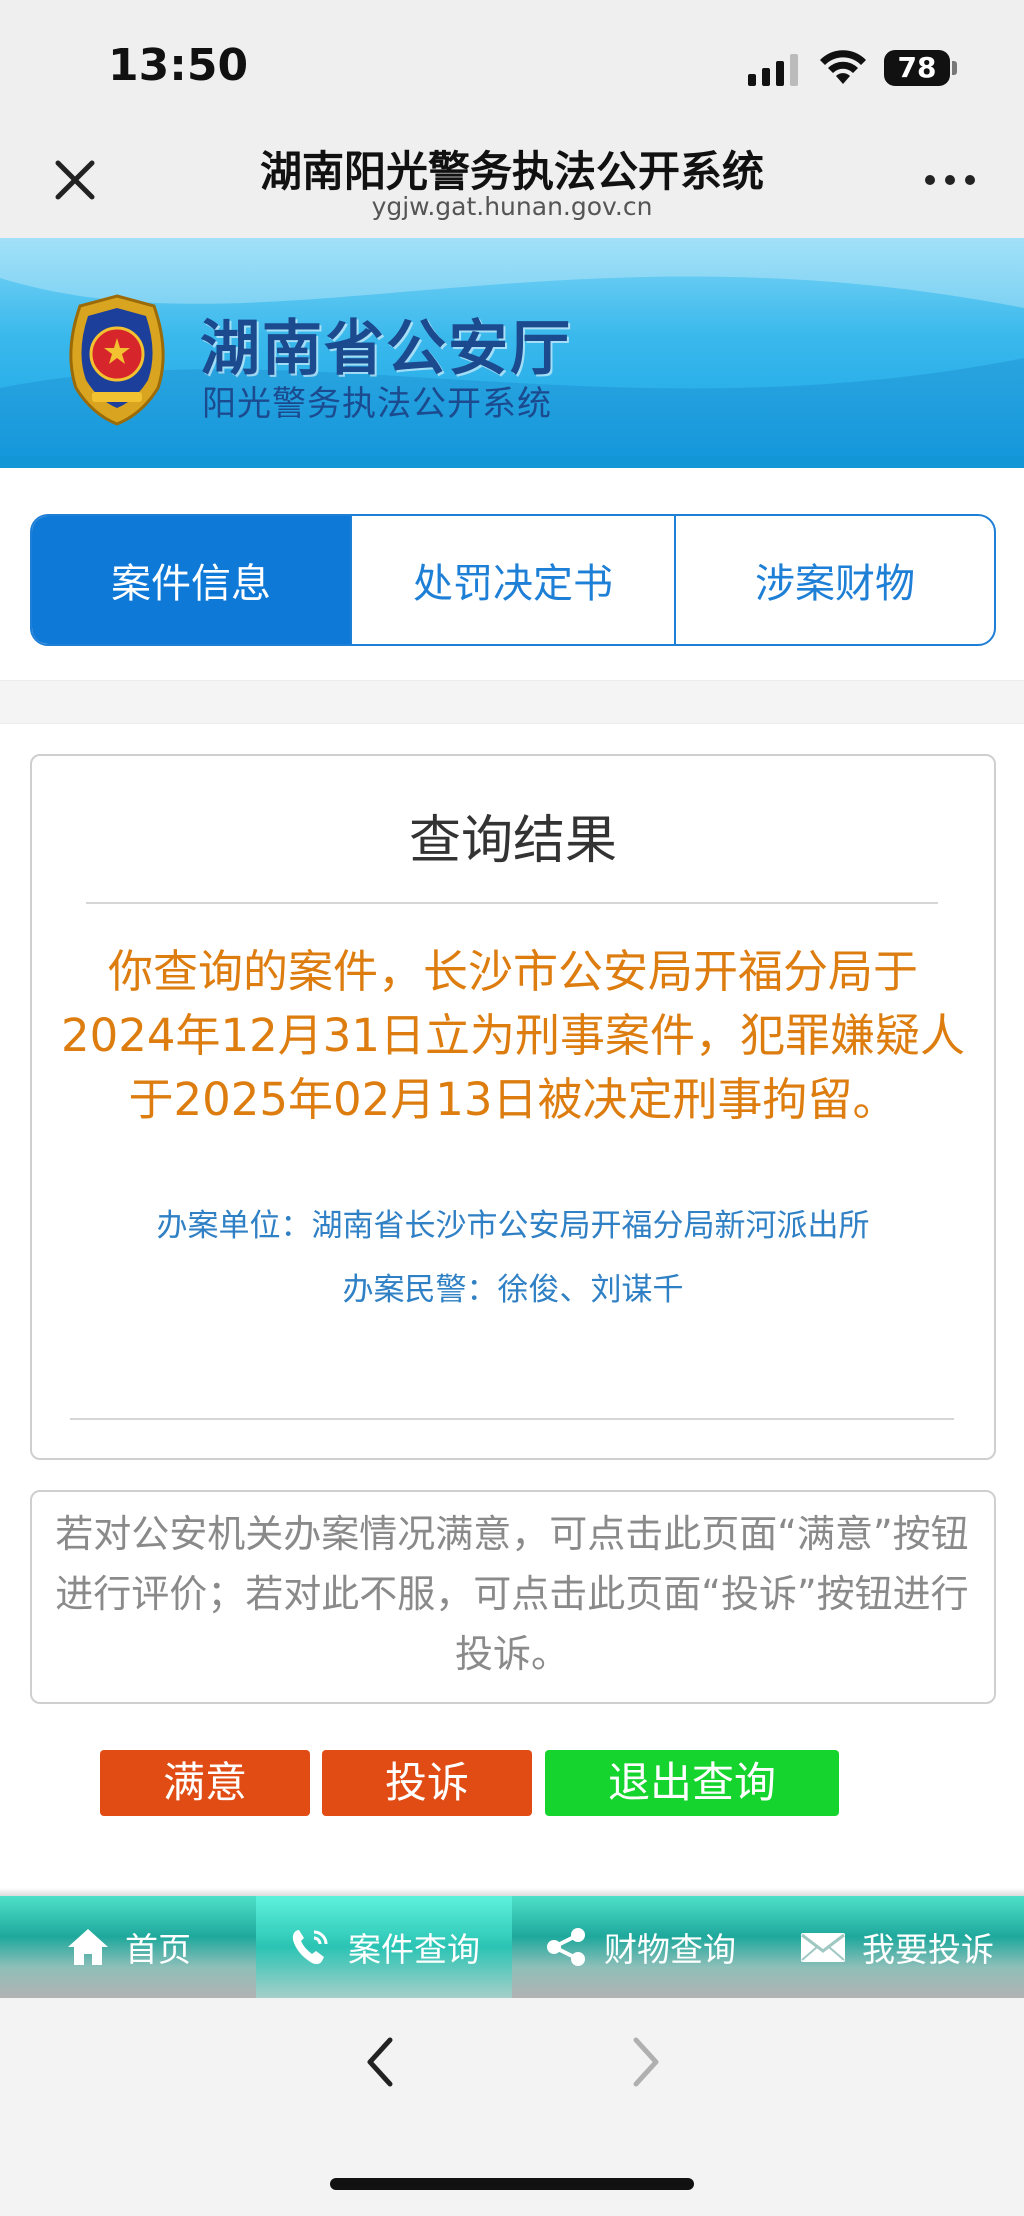 This screenshot has width=1024, height=2216. What do you see at coordinates (511, 171) in the screenshot?
I see `page-title: 湖南阳光警务执法公开系统` at bounding box center [511, 171].